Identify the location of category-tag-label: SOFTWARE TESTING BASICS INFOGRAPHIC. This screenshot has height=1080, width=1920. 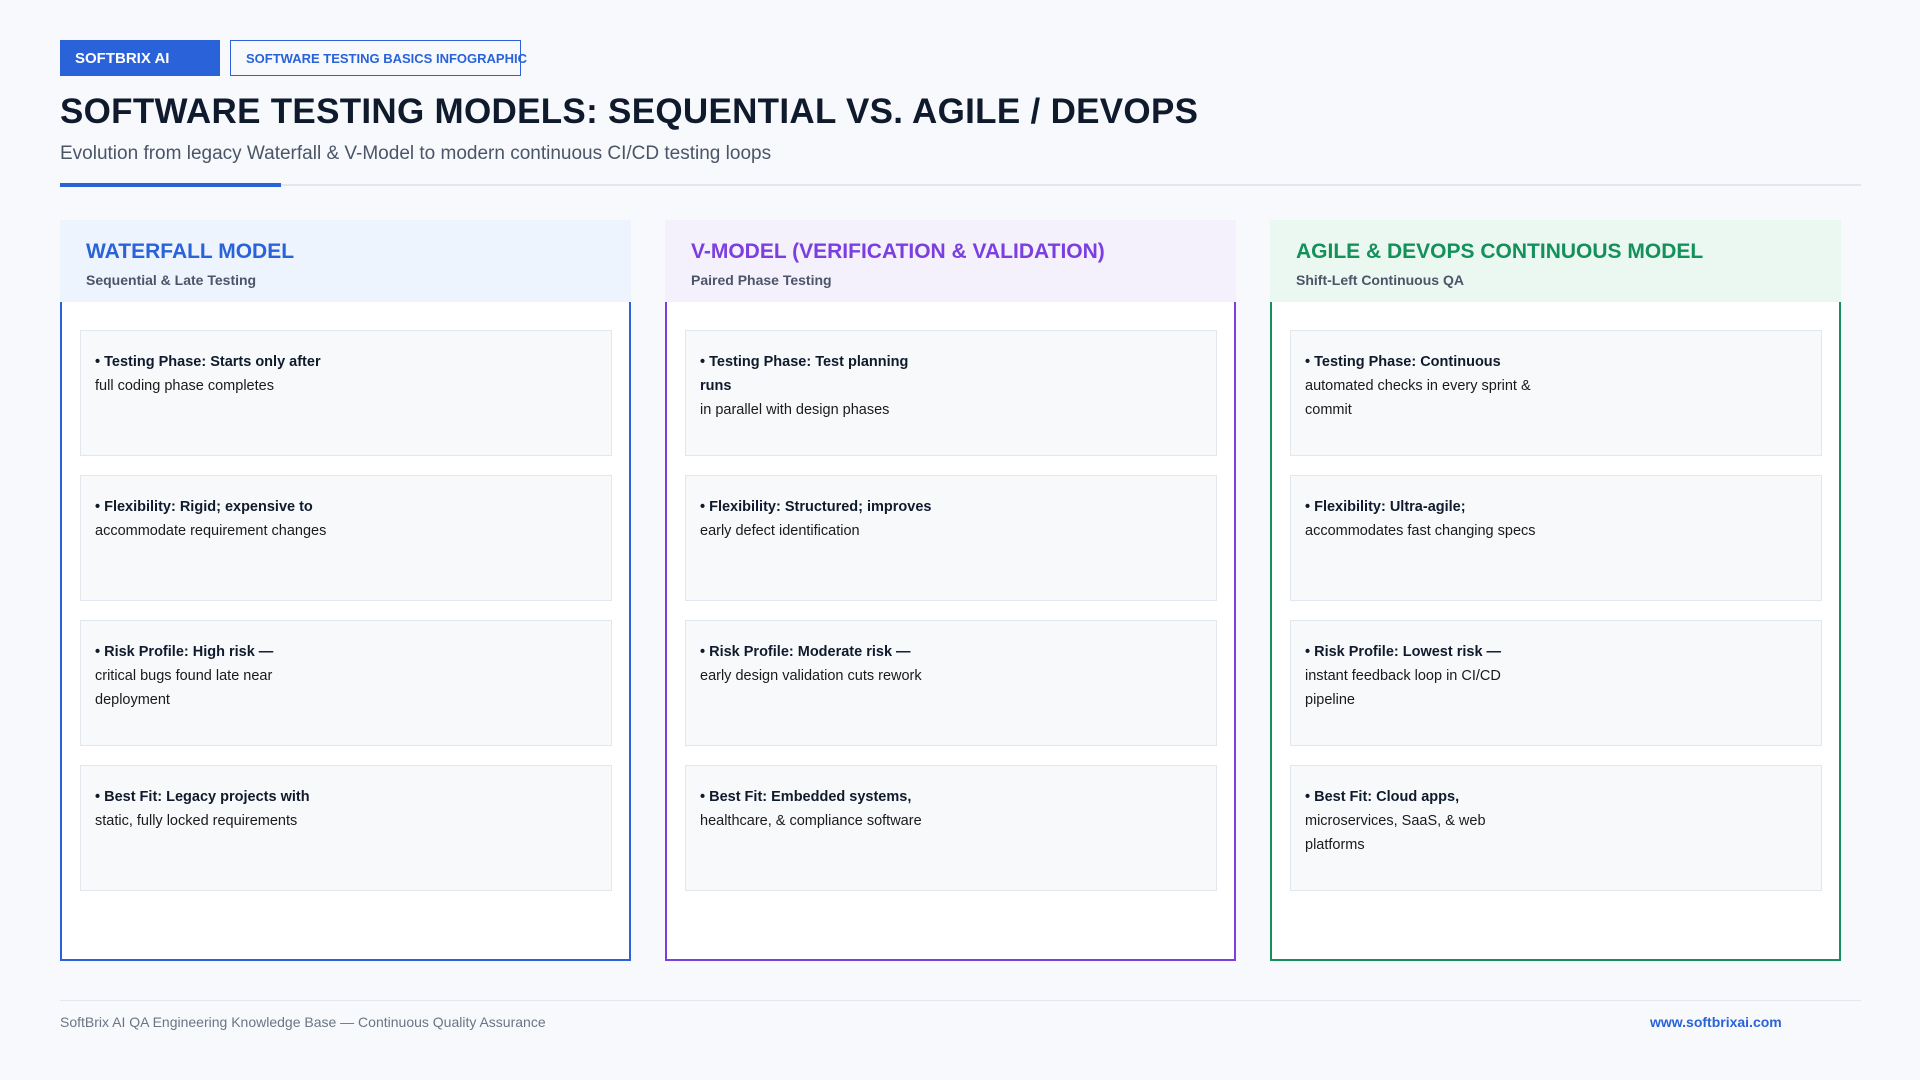
(386, 58).